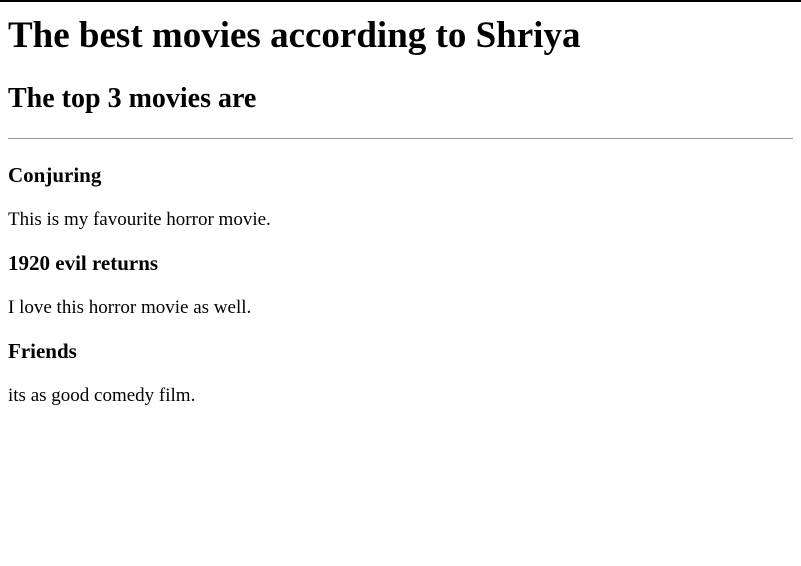 The width and height of the screenshot is (801, 566). Describe the element at coordinates (83, 263) in the screenshot. I see `movie-title: 1920 evil returns` at that location.